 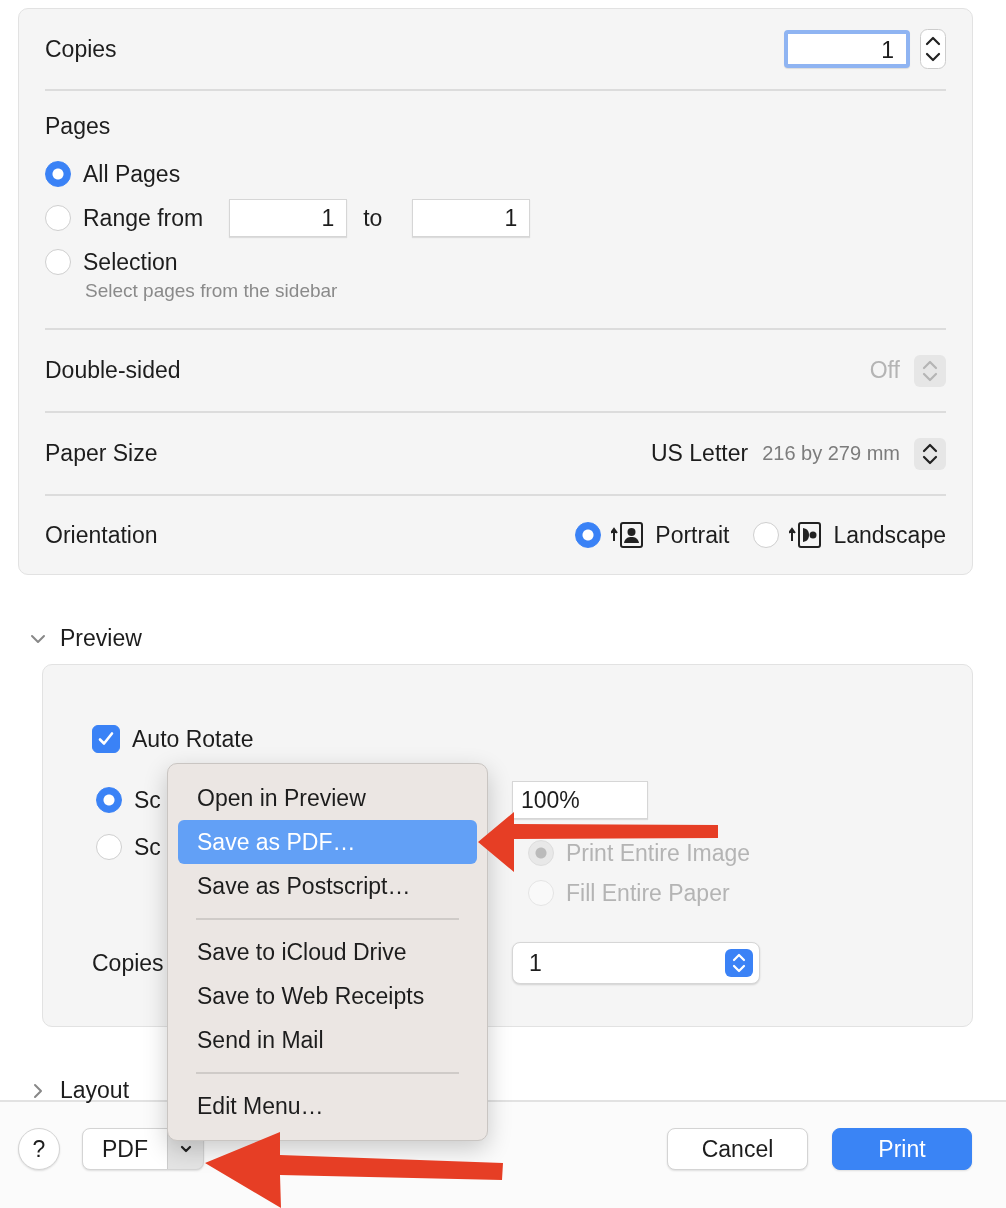 What do you see at coordinates (193, 739) in the screenshot?
I see `checkbox-label: Auto Rotate` at bounding box center [193, 739].